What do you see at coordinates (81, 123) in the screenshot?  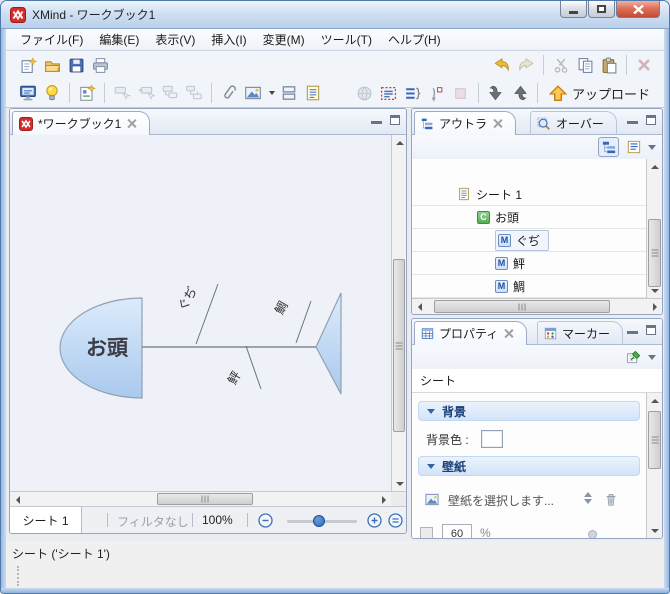 I see `editor-tab-workbook1: *ワークブック1` at bounding box center [81, 123].